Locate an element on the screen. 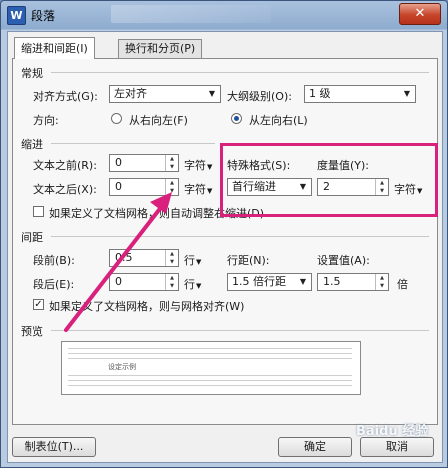  tab-indent-spacing: 缩进和间距(I) is located at coordinates (54, 48).